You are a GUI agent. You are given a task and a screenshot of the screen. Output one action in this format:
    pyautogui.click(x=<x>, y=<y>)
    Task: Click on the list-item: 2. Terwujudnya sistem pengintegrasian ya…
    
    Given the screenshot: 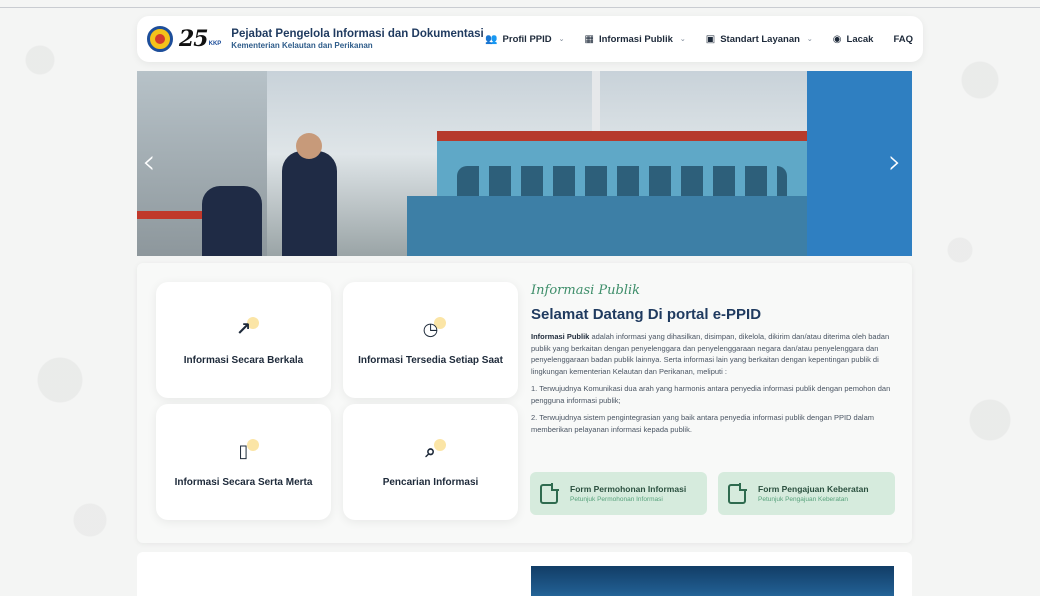 What is the action you would take?
    pyautogui.click(x=702, y=423)
    